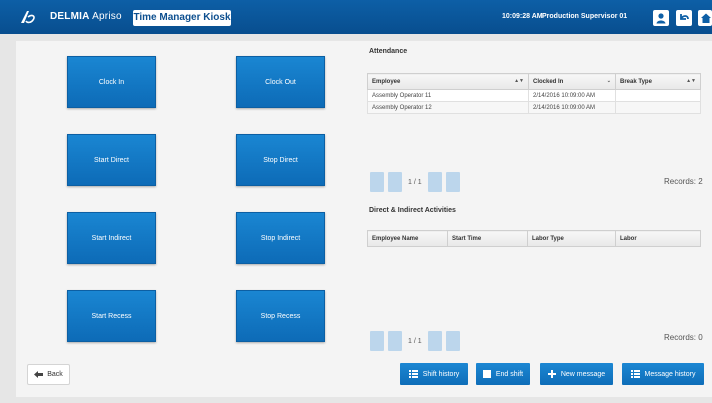  I want to click on column-header-labor: Labor, so click(658, 238).